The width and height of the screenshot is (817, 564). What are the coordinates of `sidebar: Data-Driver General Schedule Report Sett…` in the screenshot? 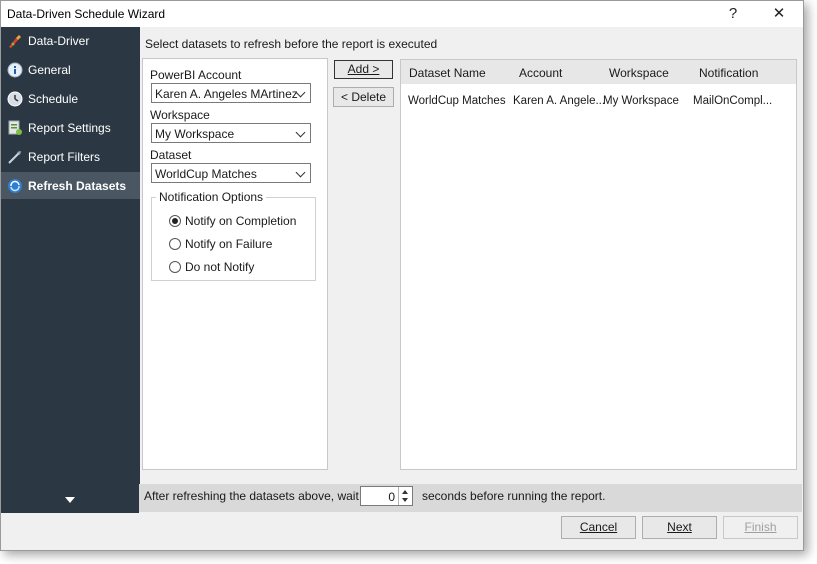 It's located at (70, 270).